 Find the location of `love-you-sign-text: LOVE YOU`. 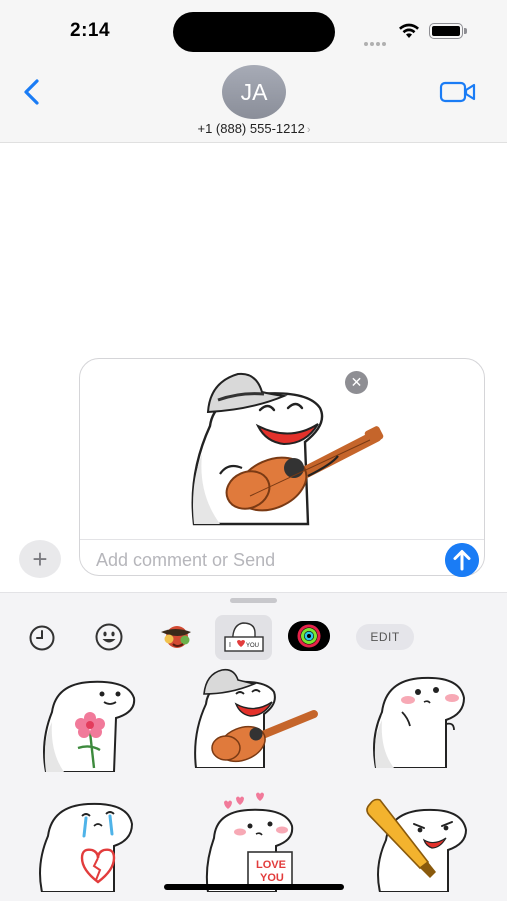

love-you-sign-text: LOVE YOU is located at coordinates (271, 871).